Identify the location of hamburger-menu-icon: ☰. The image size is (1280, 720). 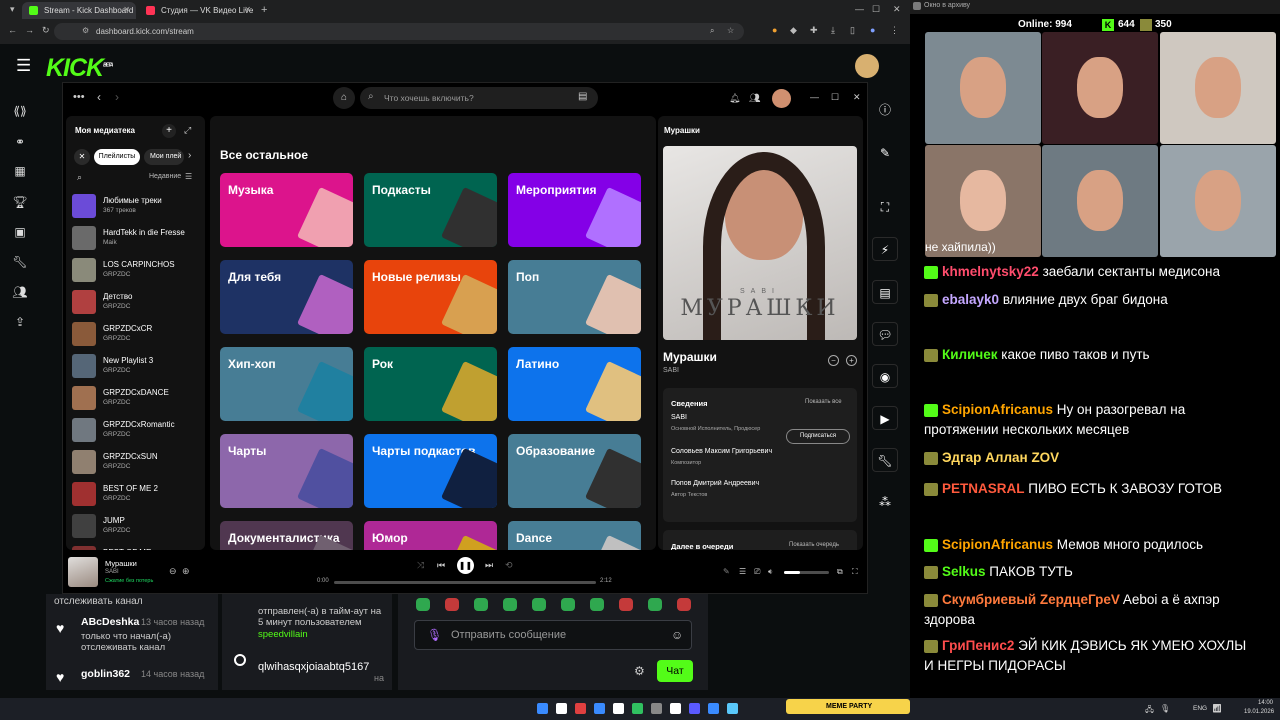
(23, 66).